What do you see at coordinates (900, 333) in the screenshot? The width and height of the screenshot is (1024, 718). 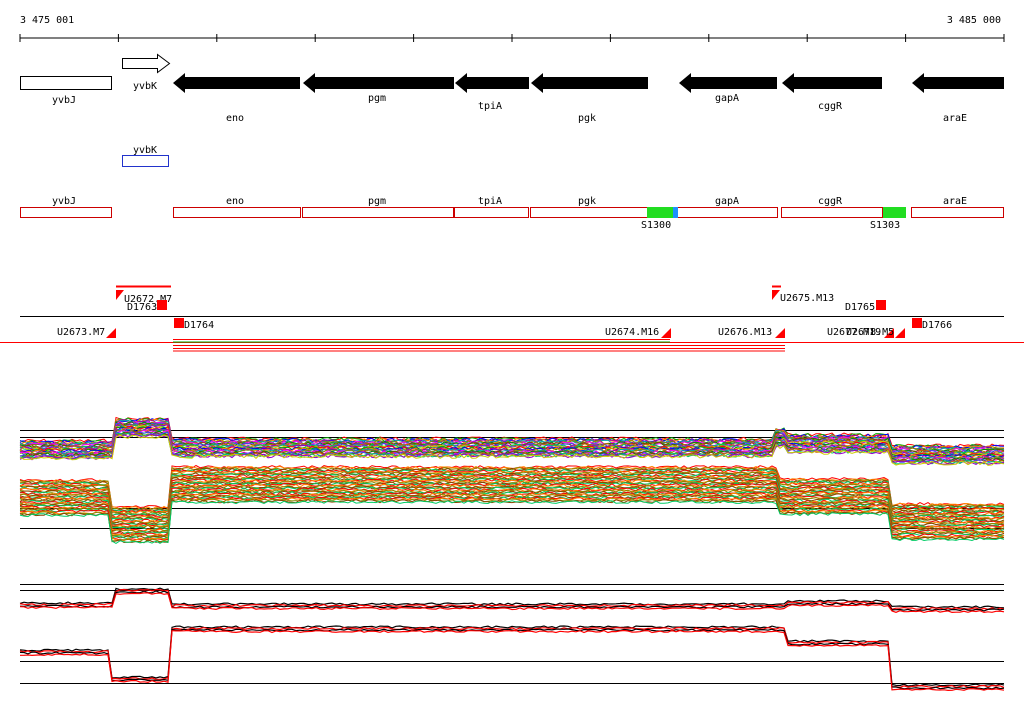 I see `tss-U2678-marker` at bounding box center [900, 333].